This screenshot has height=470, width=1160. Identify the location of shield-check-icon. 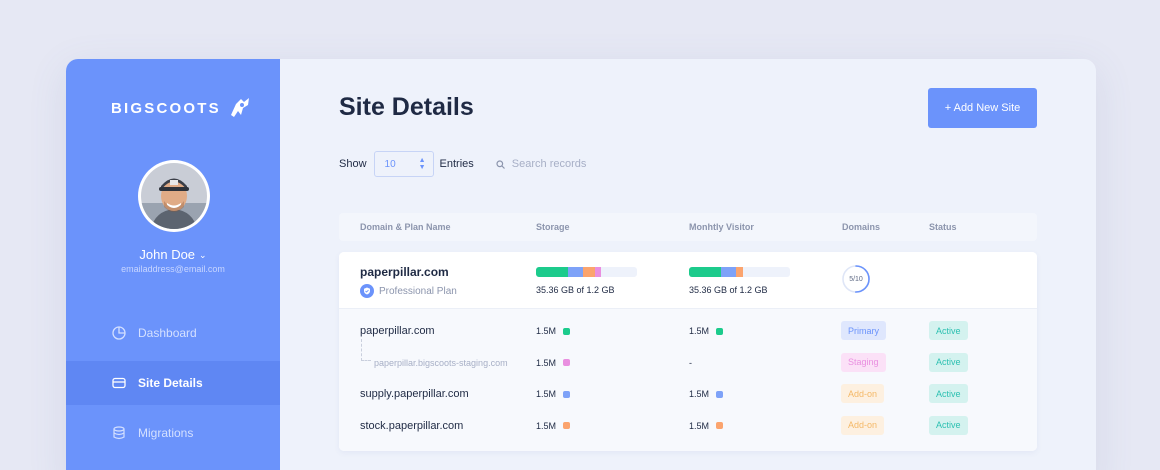
(367, 291).